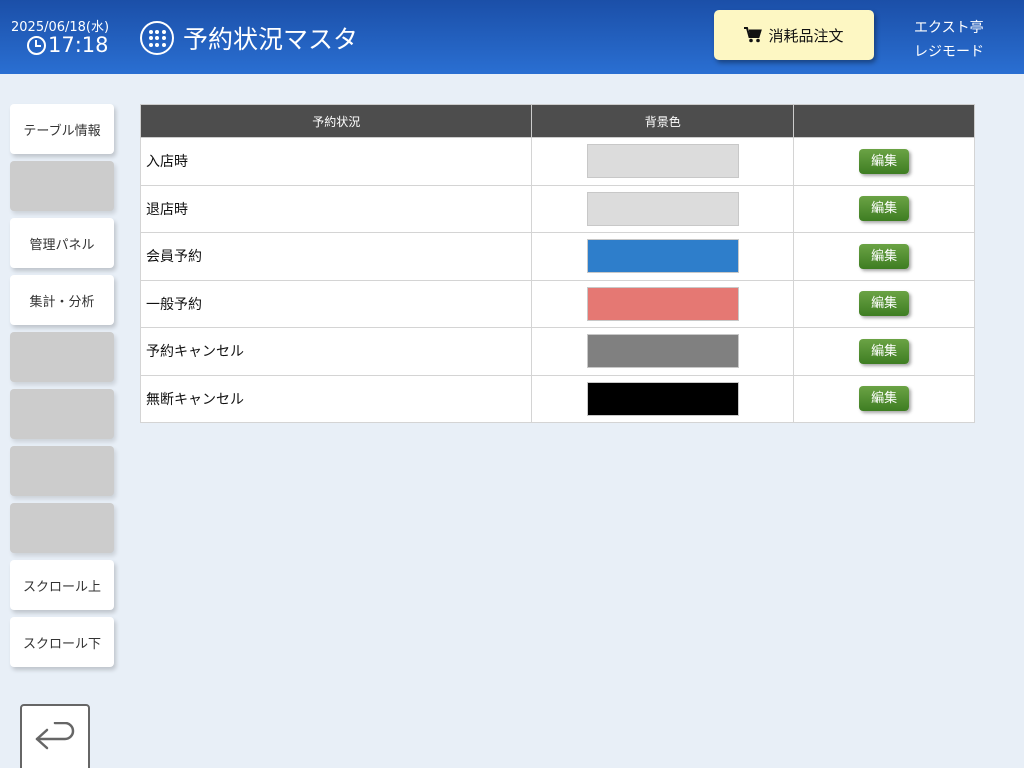 This screenshot has height=768, width=1024. What do you see at coordinates (949, 52) in the screenshot?
I see `mode-label: レジモード` at bounding box center [949, 52].